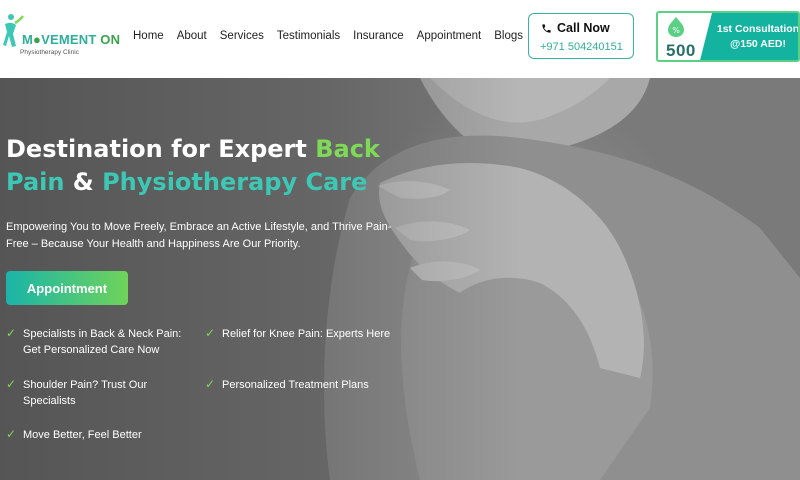 The height and width of the screenshot is (480, 800). What do you see at coordinates (546, 28) in the screenshot?
I see `phone-icon` at bounding box center [546, 28].